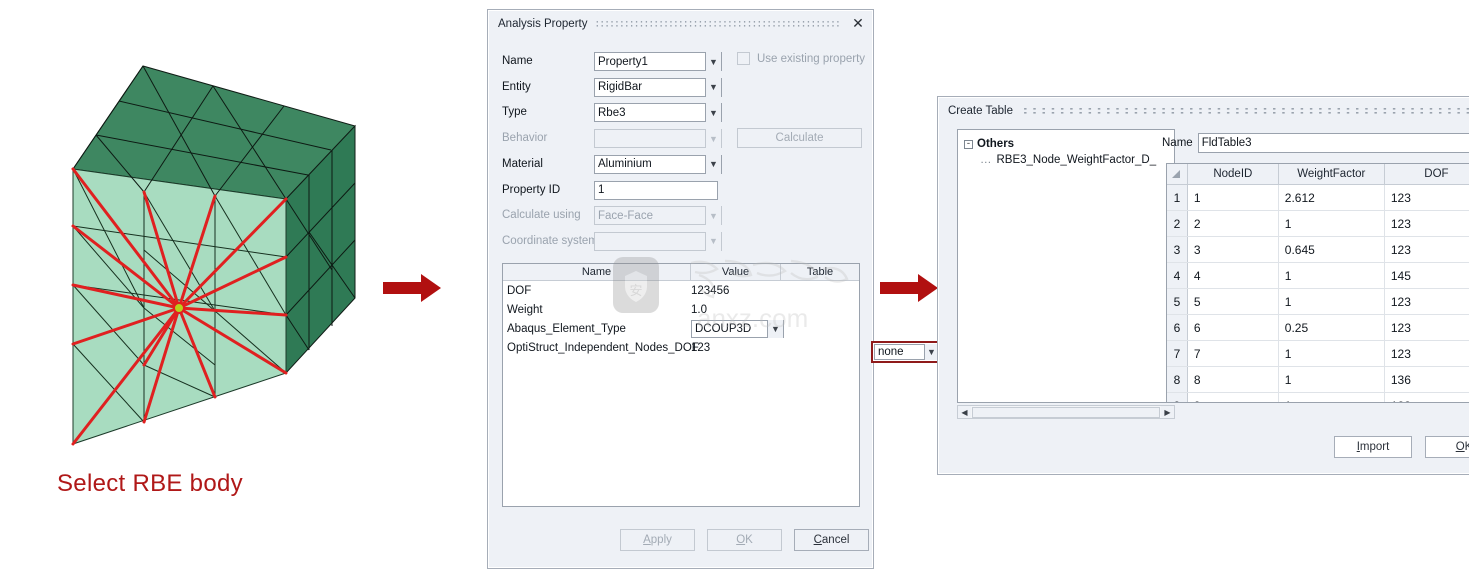 This screenshot has width=1469, height=573. Describe the element at coordinates (658, 113) in the screenshot. I see `field-input-type: Rbe3 ▼` at that location.